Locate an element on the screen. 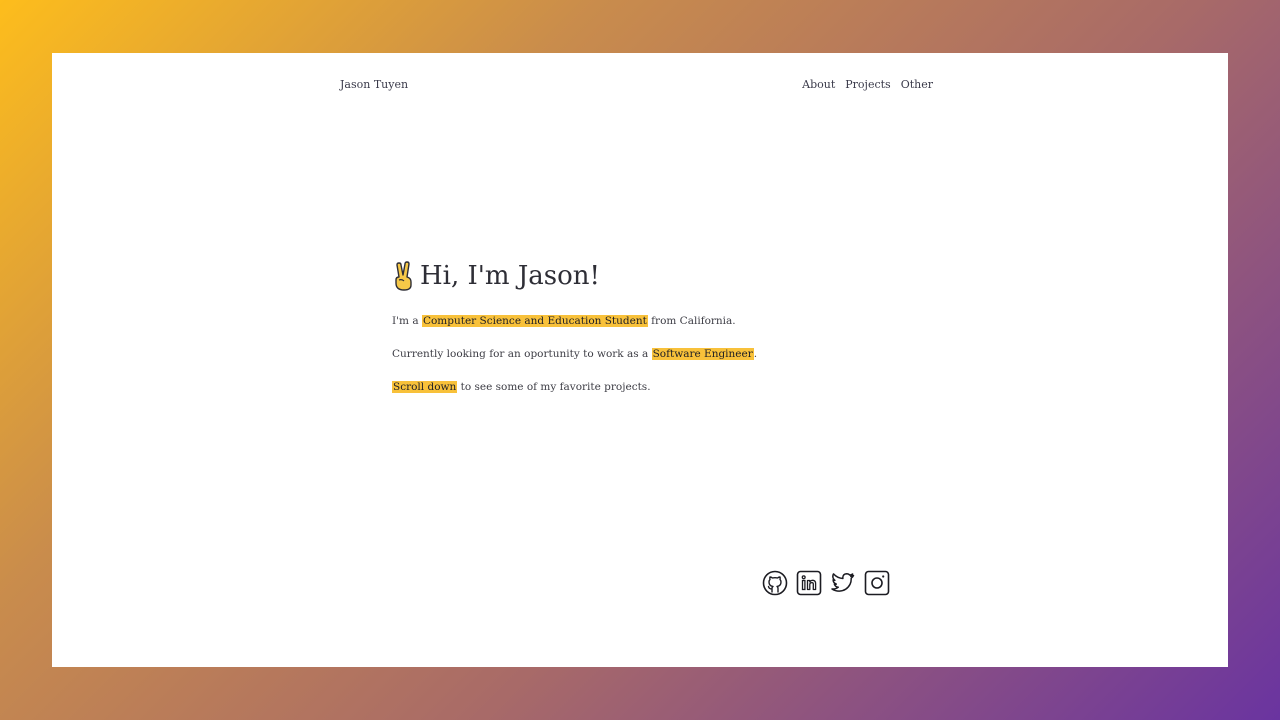 The width and height of the screenshot is (1280, 720). highlight-cs-student: Computer Science and Education Student is located at coordinates (534, 321).